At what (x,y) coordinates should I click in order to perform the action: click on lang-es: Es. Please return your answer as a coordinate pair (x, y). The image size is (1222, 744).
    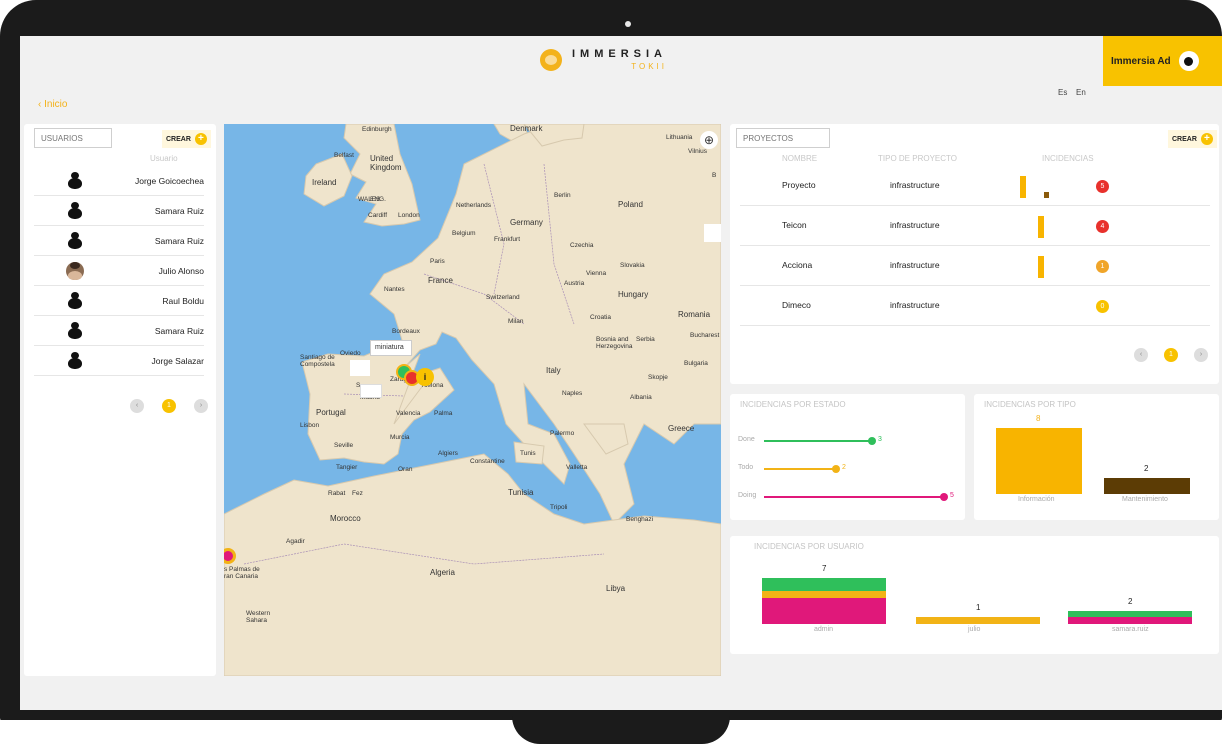
    Looking at the image, I should click on (1062, 92).